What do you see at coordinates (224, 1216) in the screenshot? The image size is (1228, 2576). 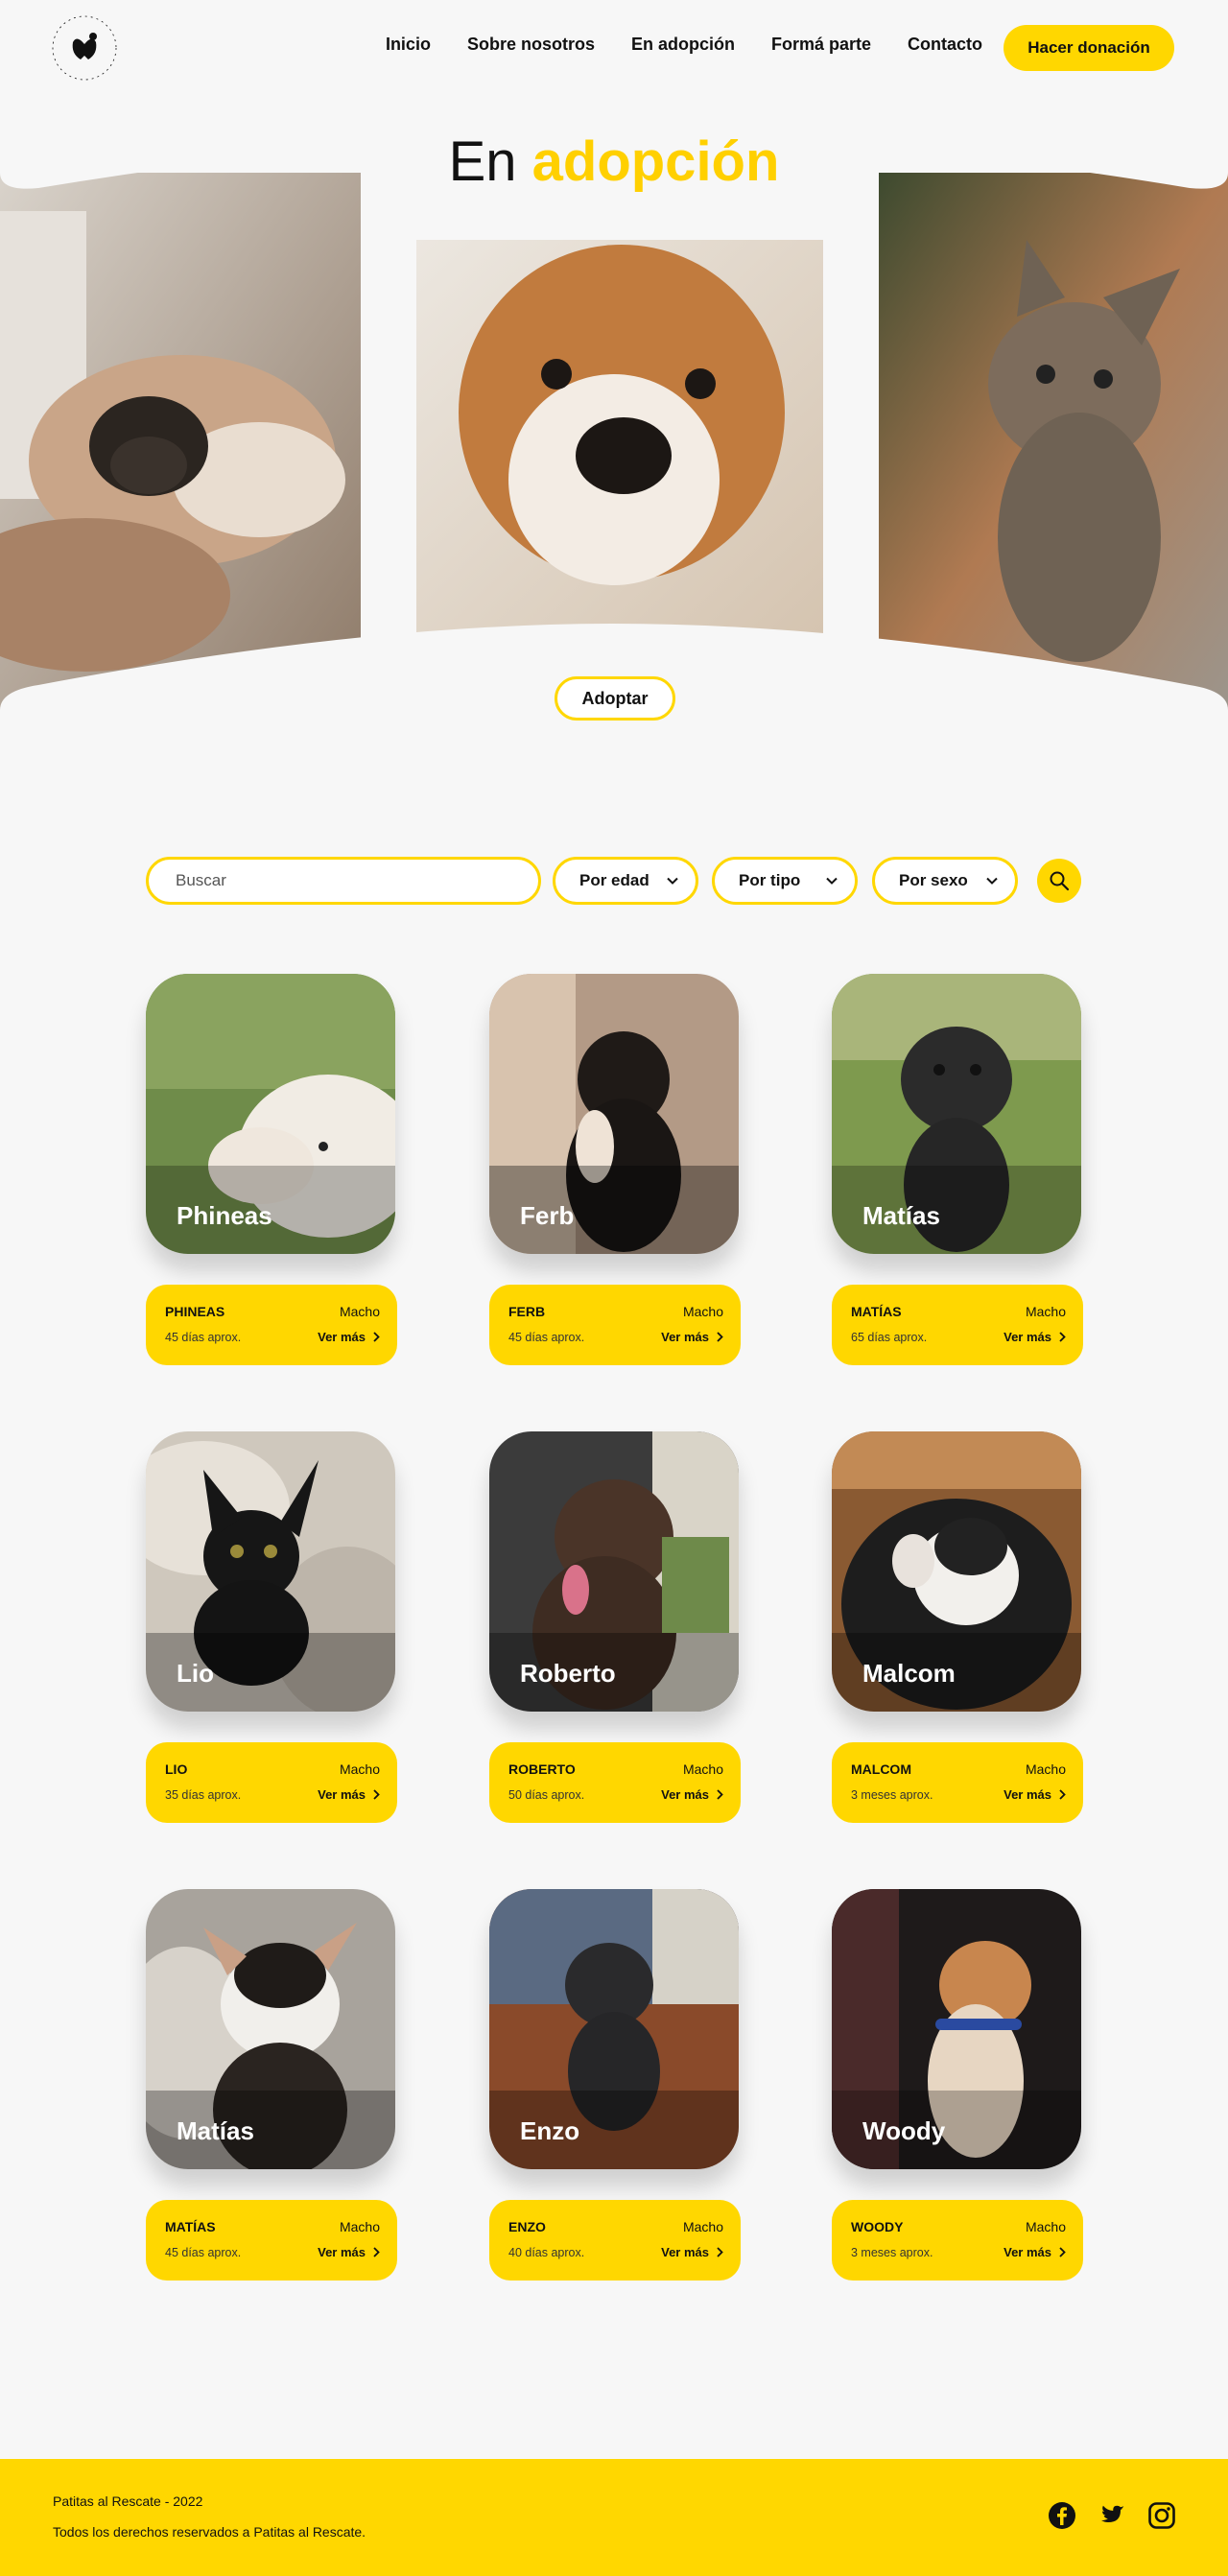 I see `pet-name: Phineas` at bounding box center [224, 1216].